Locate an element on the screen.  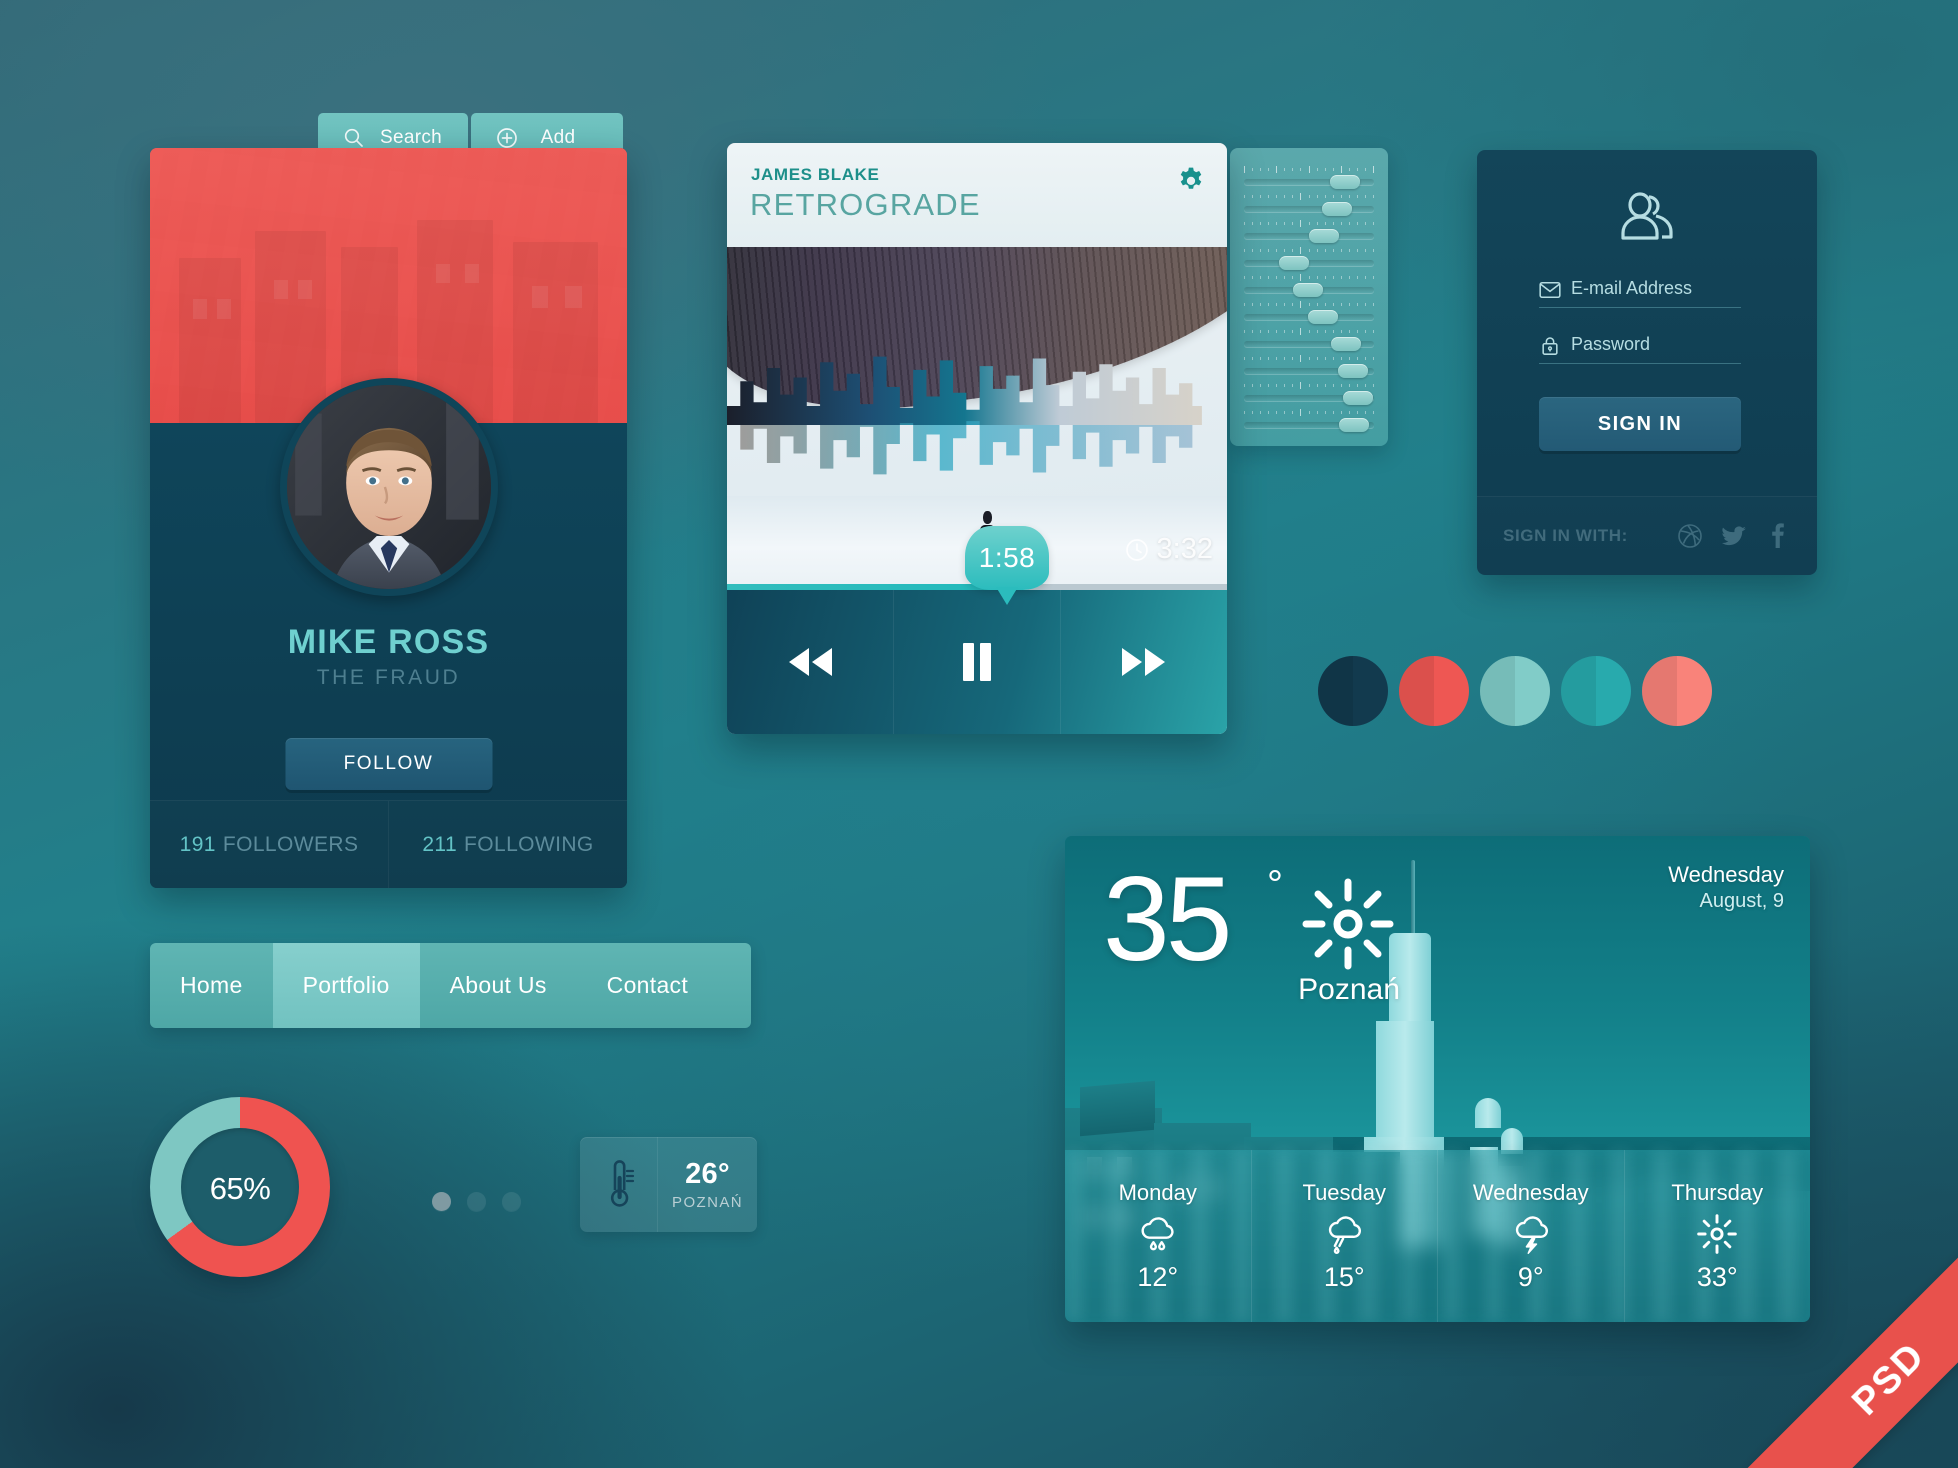
forecast-day-thursday: Thursday 33° is located at coordinates (1717, 1236).